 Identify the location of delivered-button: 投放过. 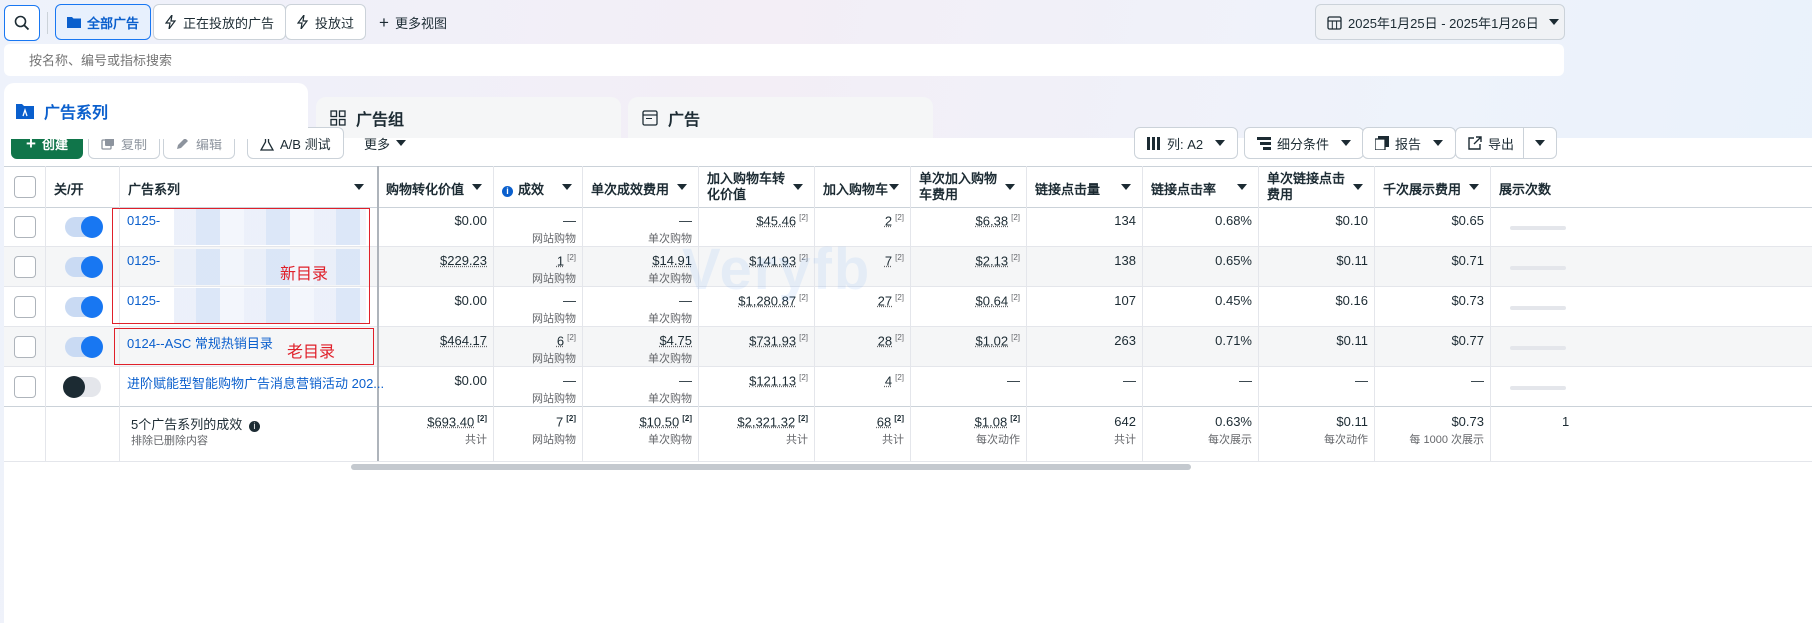
(326, 22).